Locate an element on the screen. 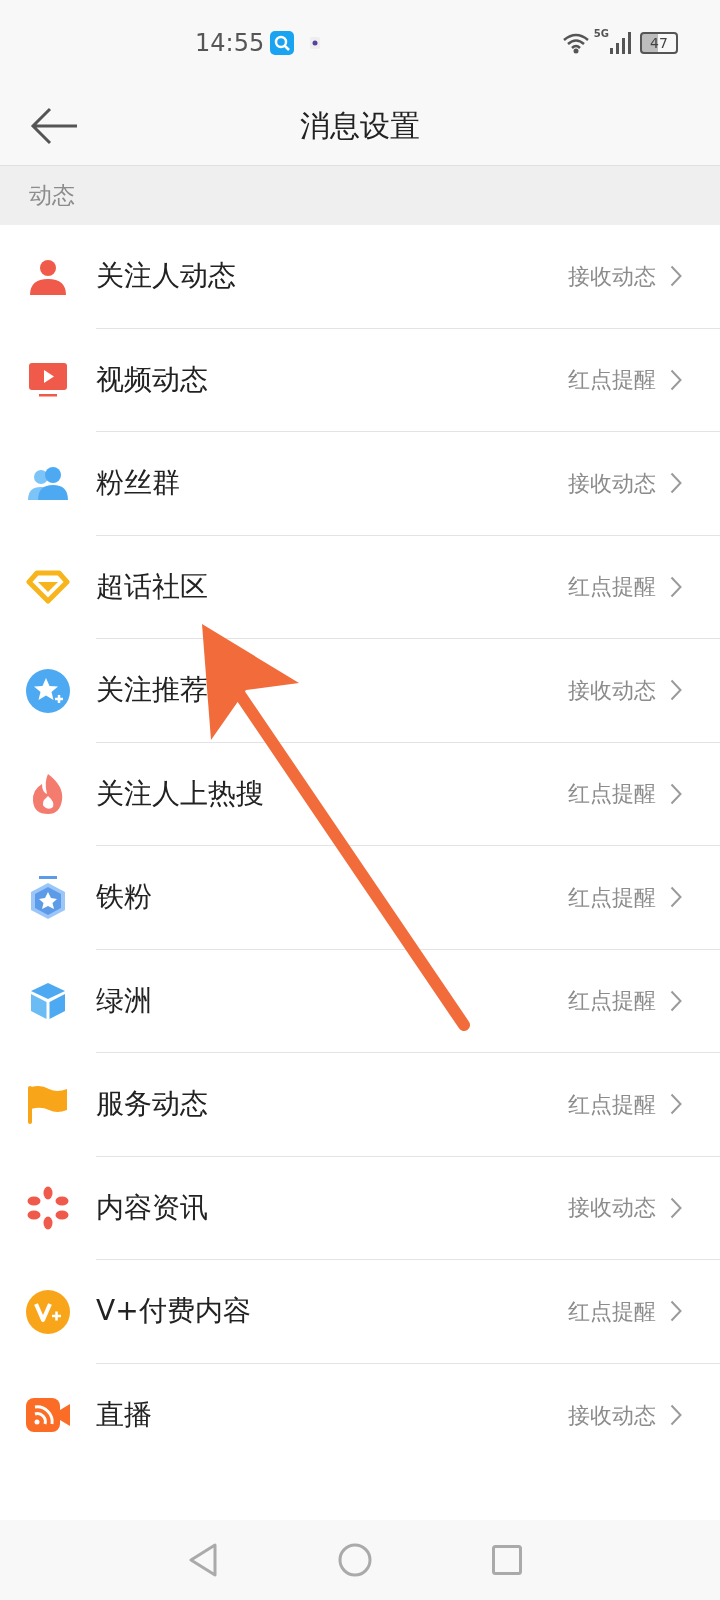 This screenshot has width=720, height=1600. row-label: 粉丝群 is located at coordinates (138, 483).